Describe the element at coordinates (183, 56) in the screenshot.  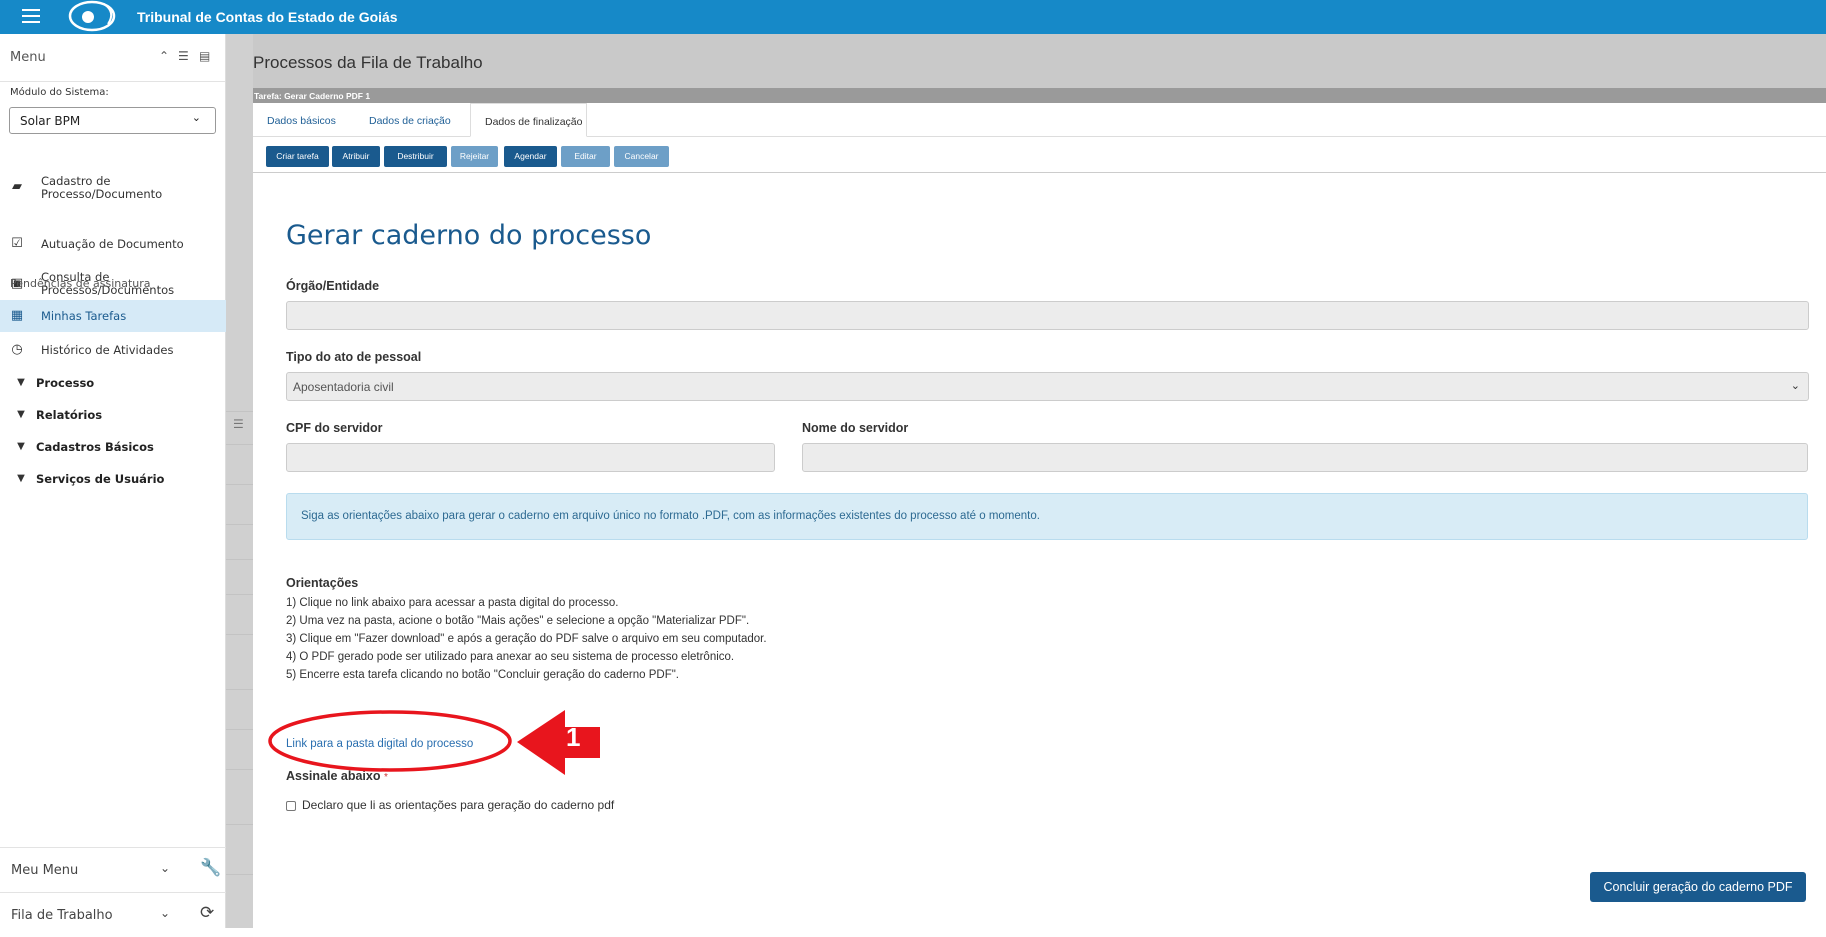
I see `list-indent-icon: ☰` at that location.